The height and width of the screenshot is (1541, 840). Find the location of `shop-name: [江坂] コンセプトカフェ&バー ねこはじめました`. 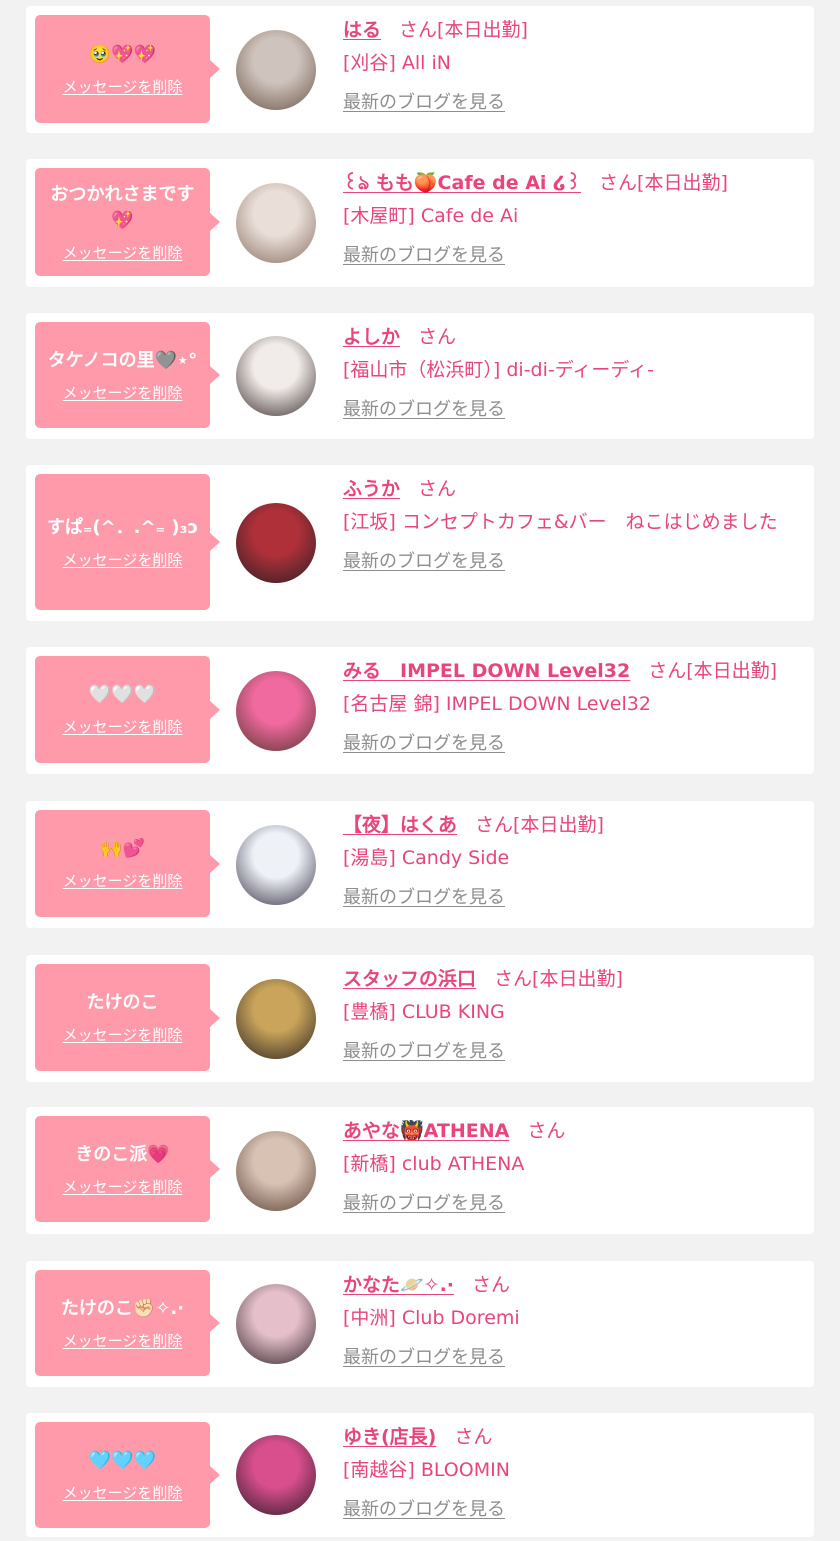

shop-name: [江坂] コンセプトカフェ&バー ねこはじめました is located at coordinates (560, 522).